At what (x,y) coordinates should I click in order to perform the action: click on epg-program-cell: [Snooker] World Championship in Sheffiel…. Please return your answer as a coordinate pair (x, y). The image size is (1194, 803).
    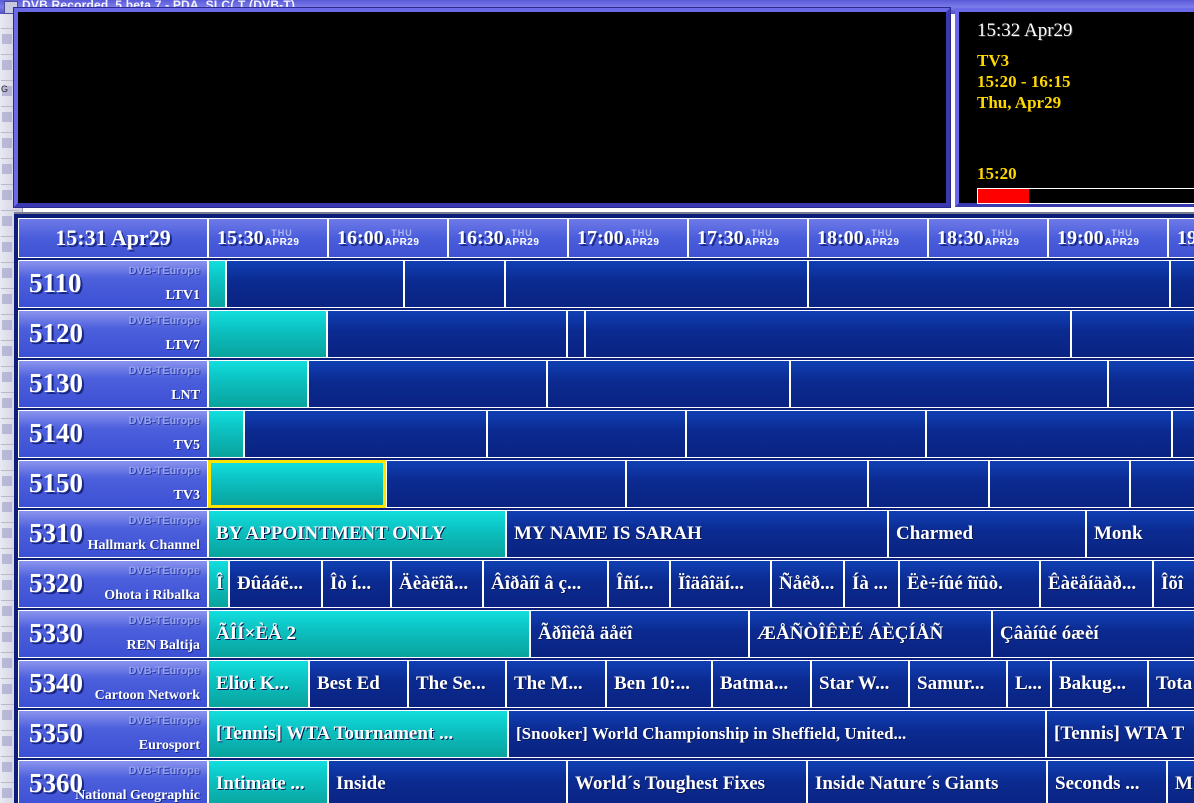
    Looking at the image, I should click on (777, 734).